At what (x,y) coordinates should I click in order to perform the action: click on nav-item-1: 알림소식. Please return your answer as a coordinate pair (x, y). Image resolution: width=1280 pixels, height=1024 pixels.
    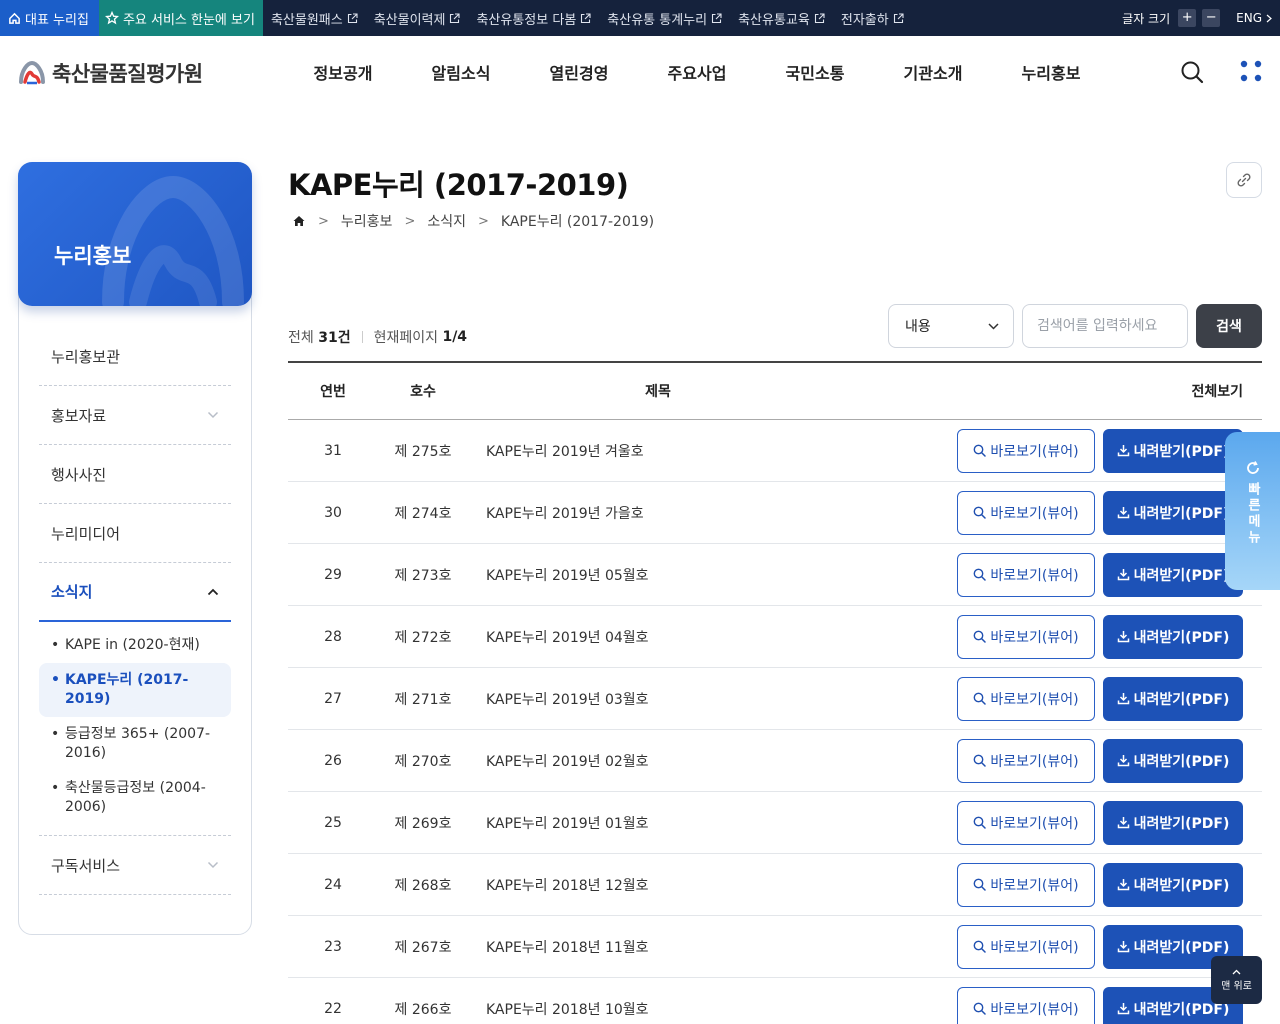
    Looking at the image, I should click on (461, 72).